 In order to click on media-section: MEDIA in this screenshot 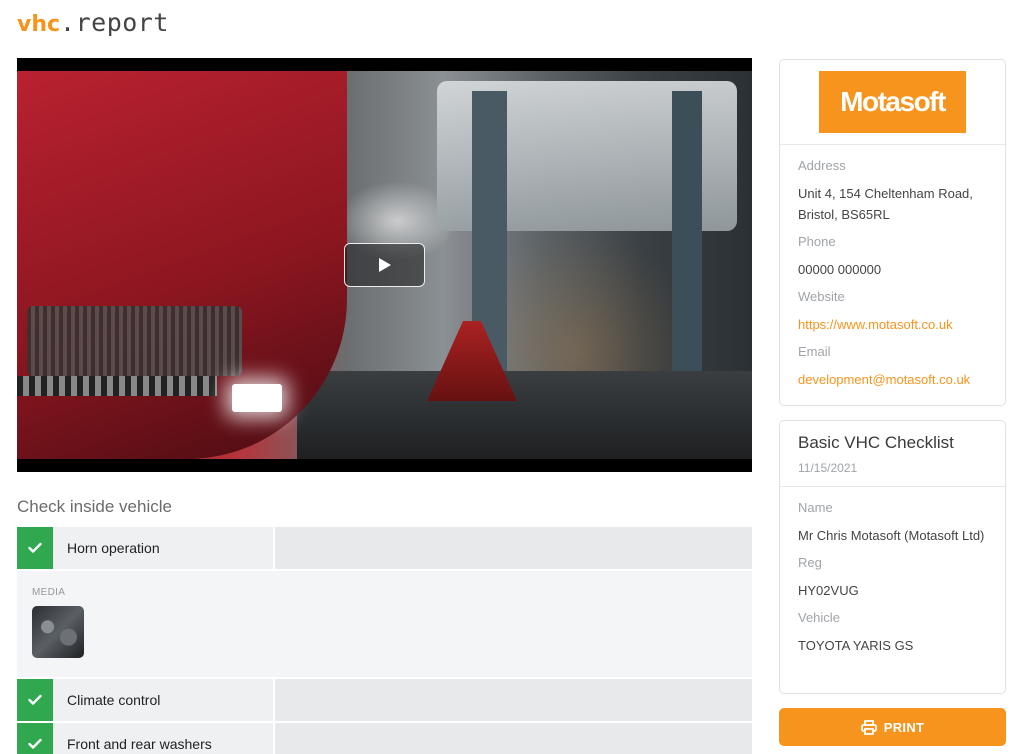, I will do `click(384, 624)`.